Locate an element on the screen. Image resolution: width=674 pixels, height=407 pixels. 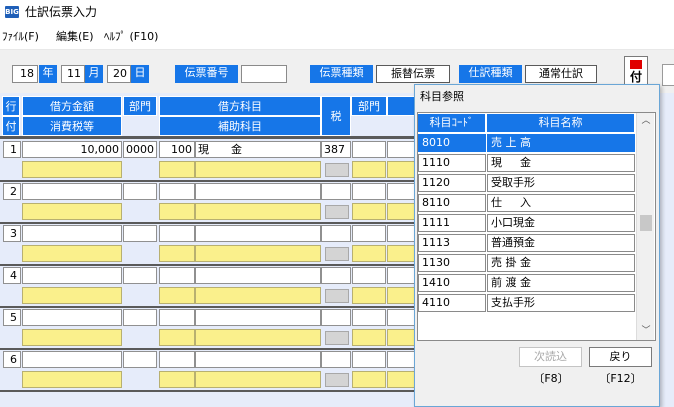
account-name-cell: 現 金 is located at coordinates (561, 163).